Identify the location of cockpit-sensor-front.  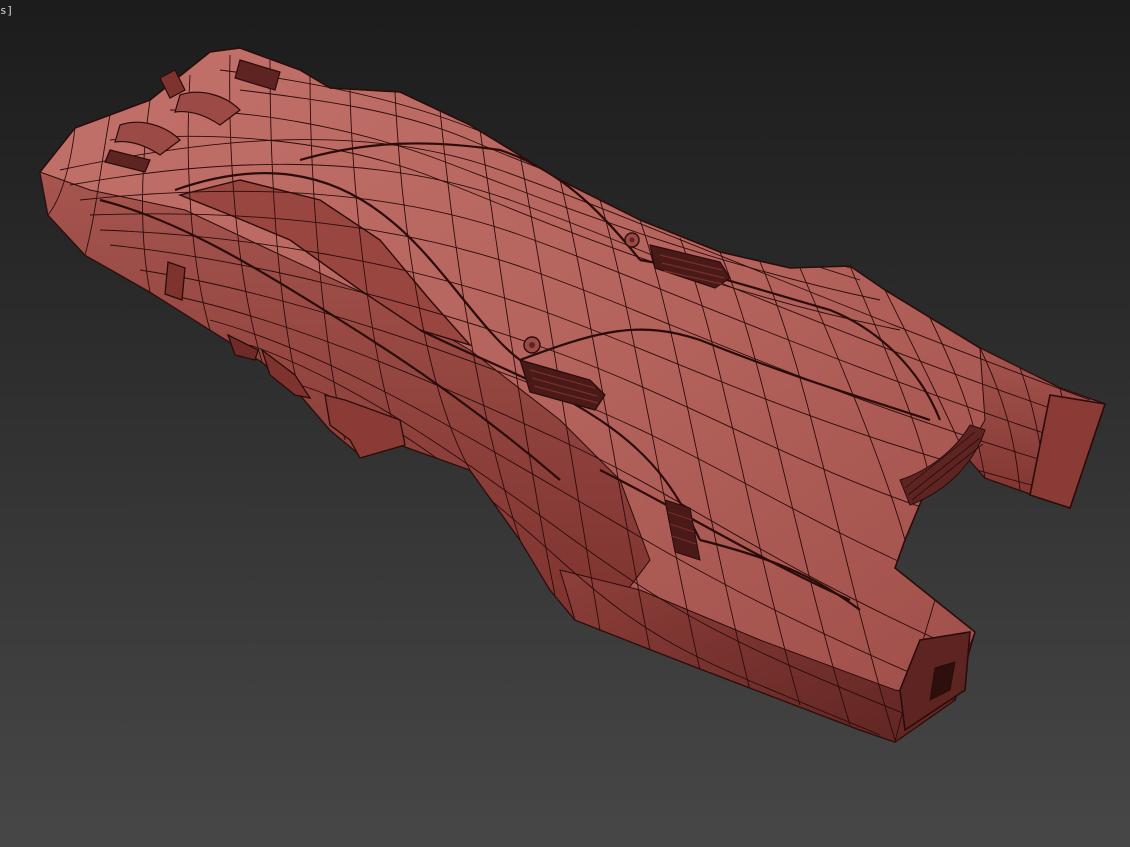
(532, 345).